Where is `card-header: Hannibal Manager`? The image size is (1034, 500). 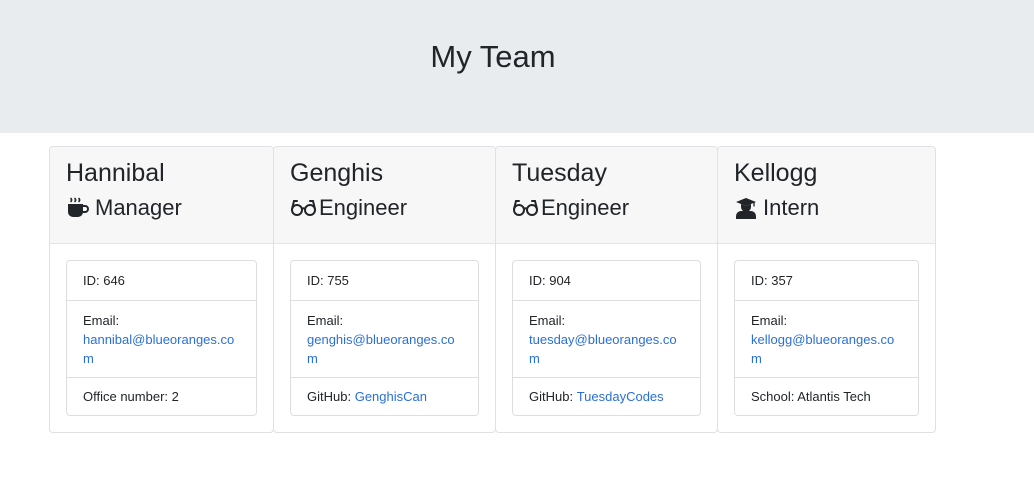 card-header: Hannibal Manager is located at coordinates (161, 195).